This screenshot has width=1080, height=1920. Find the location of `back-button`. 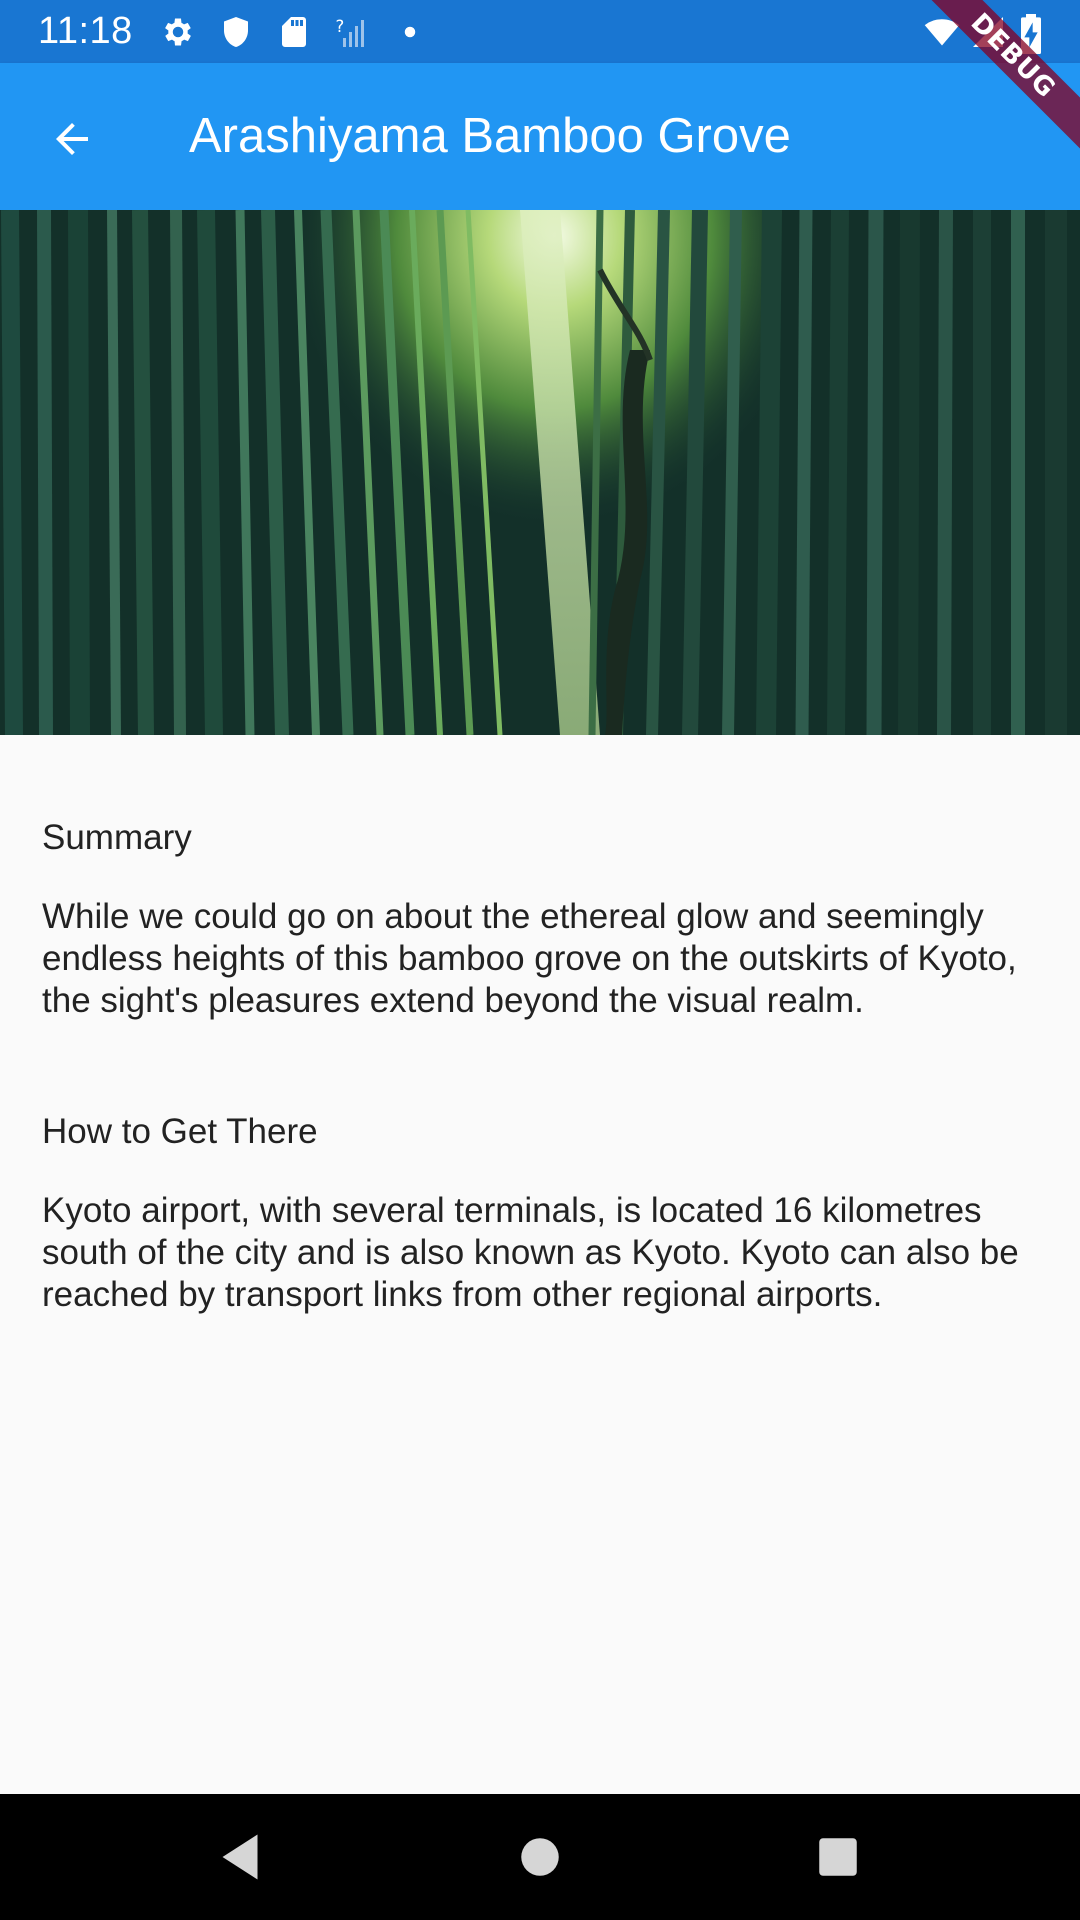

back-button is located at coordinates (72, 141).